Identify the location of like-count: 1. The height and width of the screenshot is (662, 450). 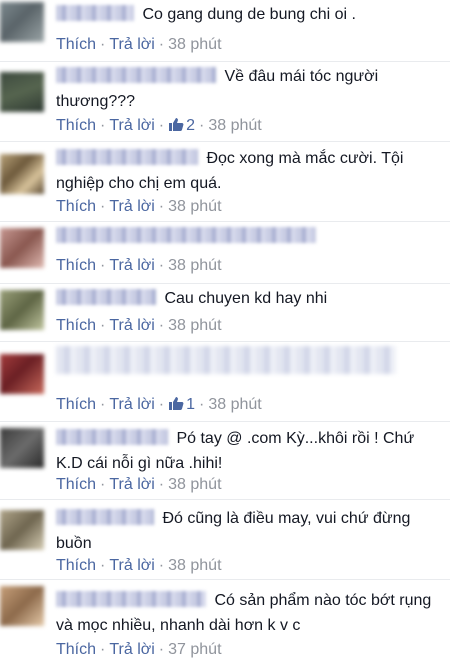
(181, 404).